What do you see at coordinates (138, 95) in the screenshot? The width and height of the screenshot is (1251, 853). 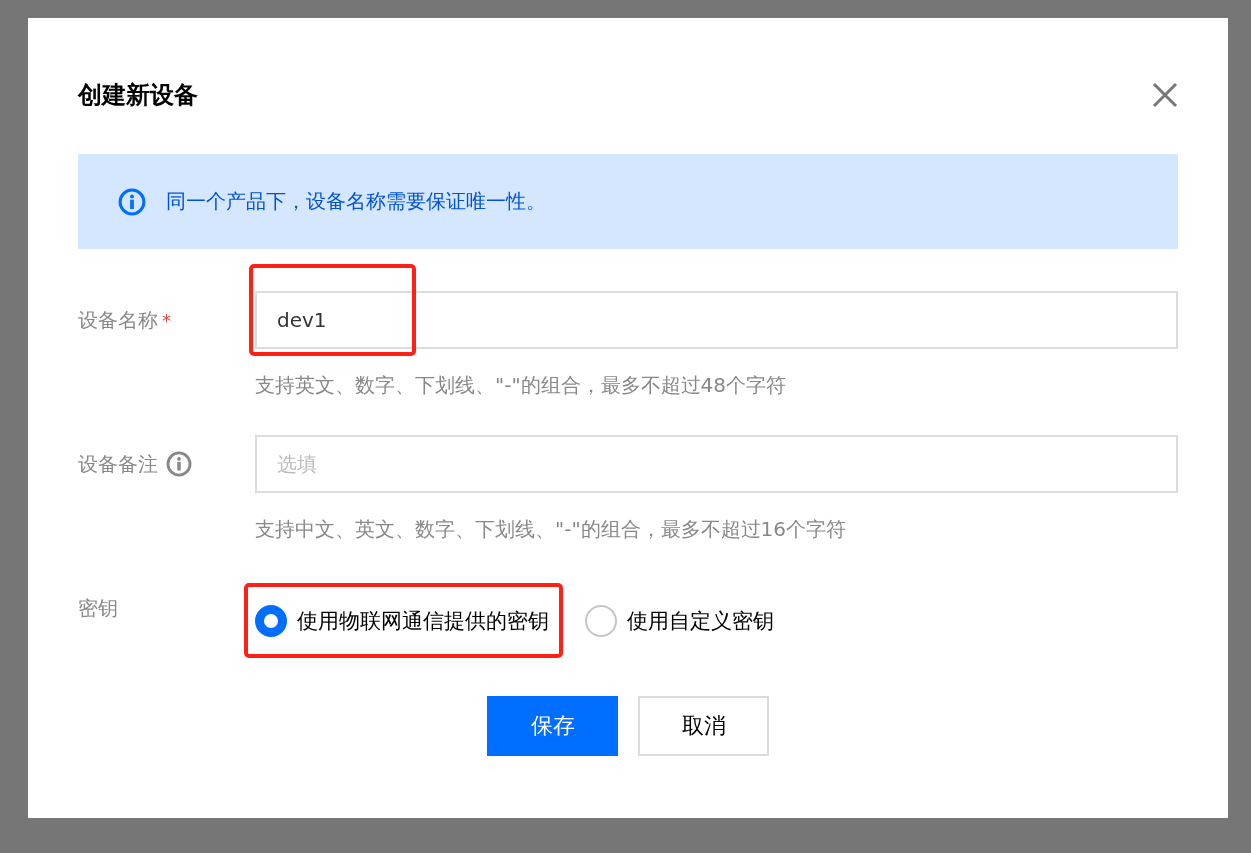 I see `dialog-title: 创建新设备` at bounding box center [138, 95].